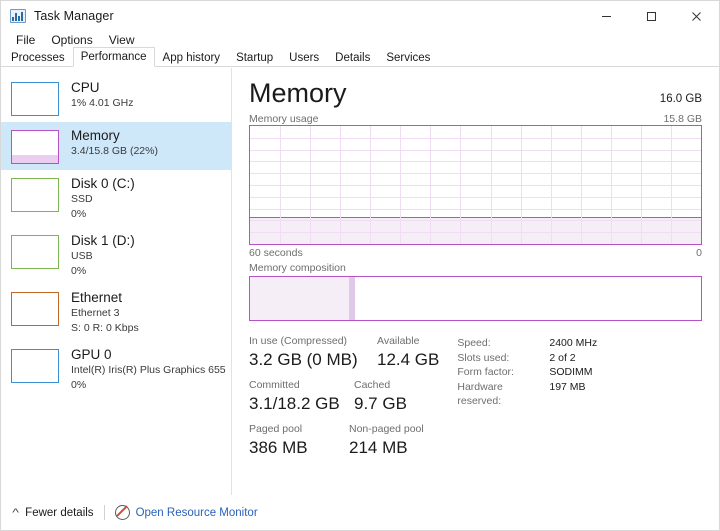  Describe the element at coordinates (298, 93) in the screenshot. I see `page-title: Memory` at that location.